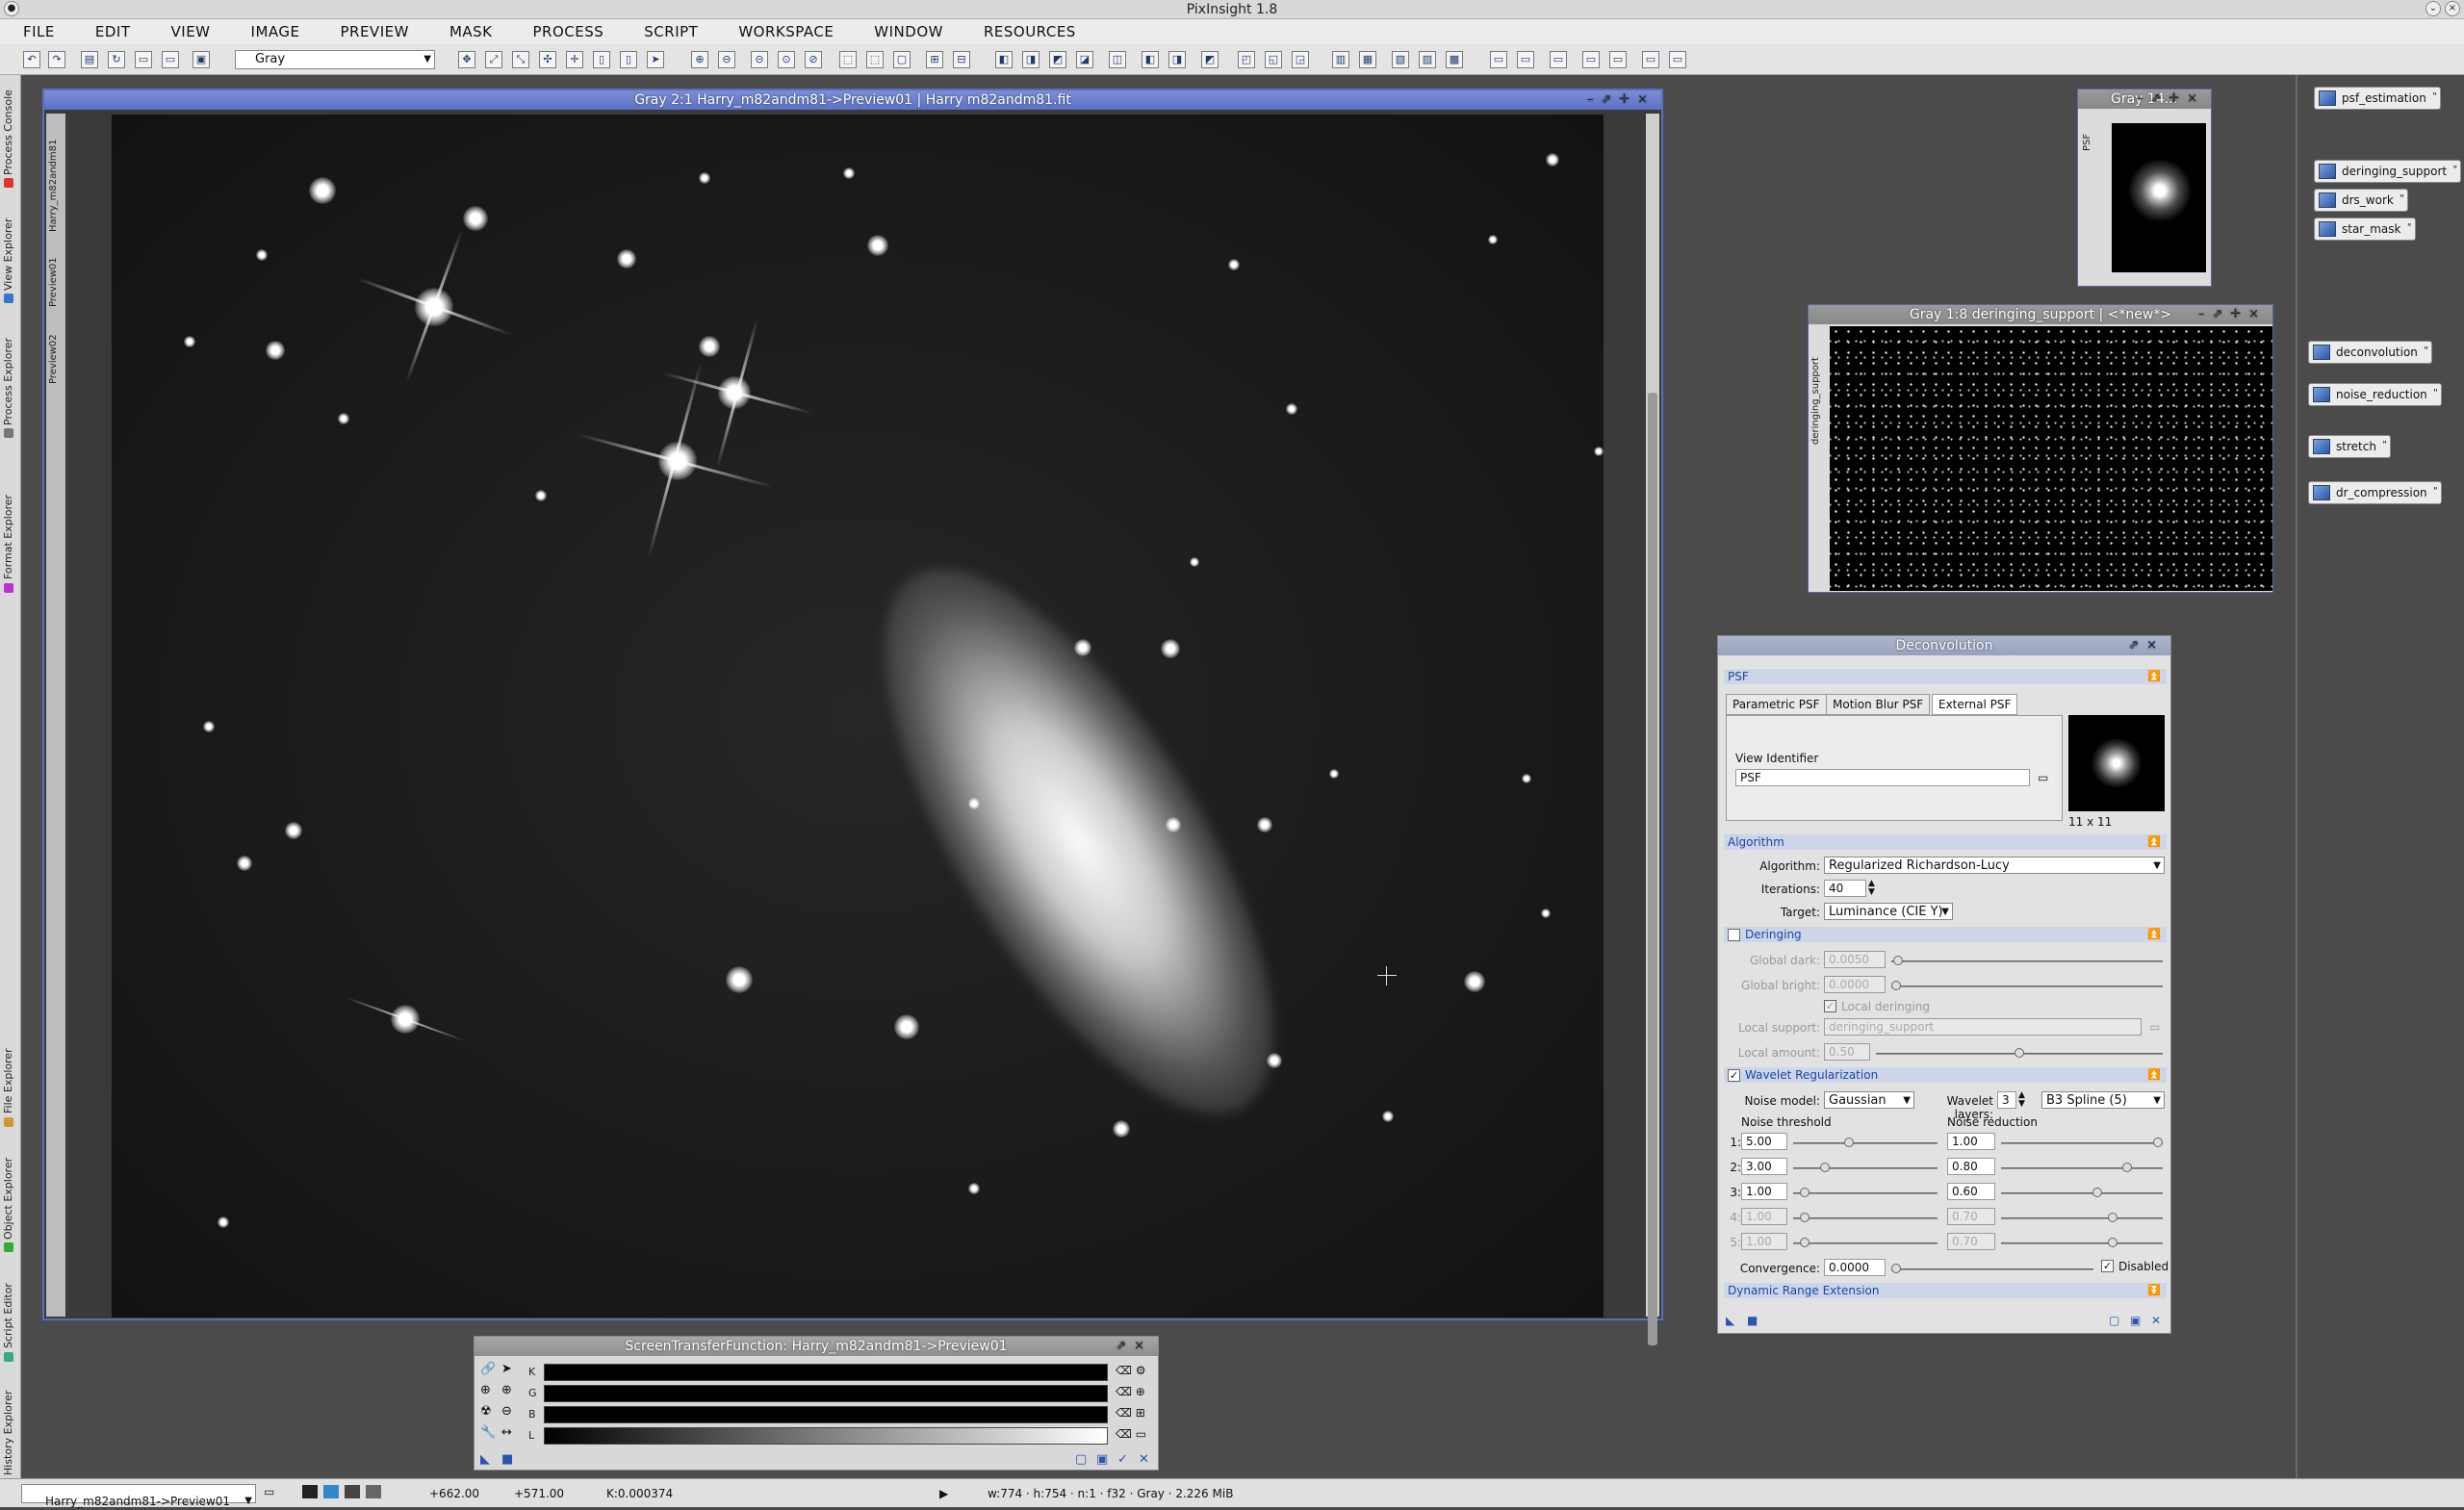 The image size is (2464, 1510). Describe the element at coordinates (488, 1432) in the screenshot. I see `settings-icon: 🔧` at that location.